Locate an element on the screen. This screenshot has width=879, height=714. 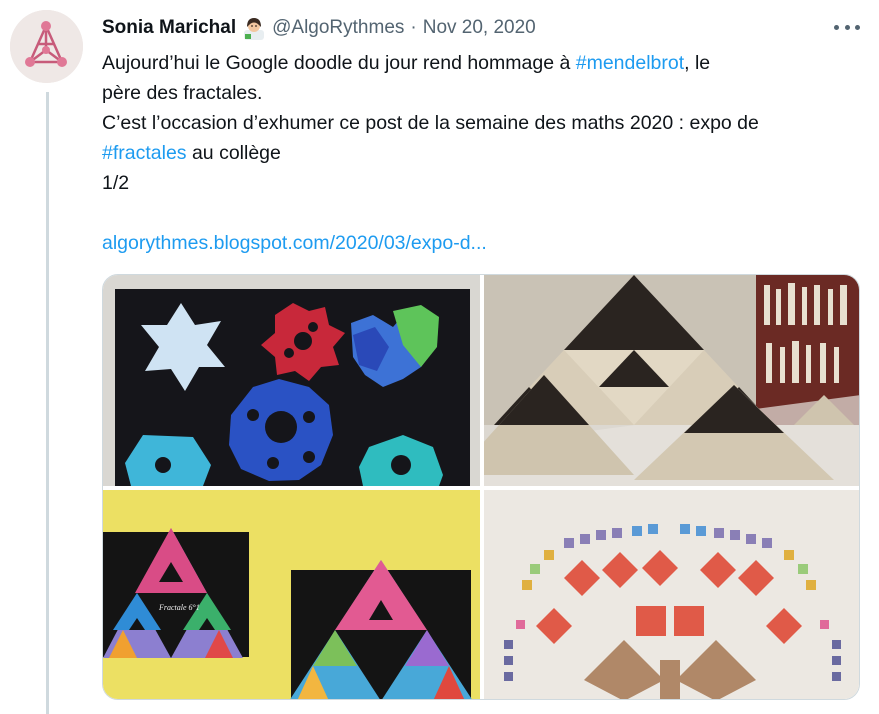
photo-koch-snowflakes is located at coordinates (291, 380).